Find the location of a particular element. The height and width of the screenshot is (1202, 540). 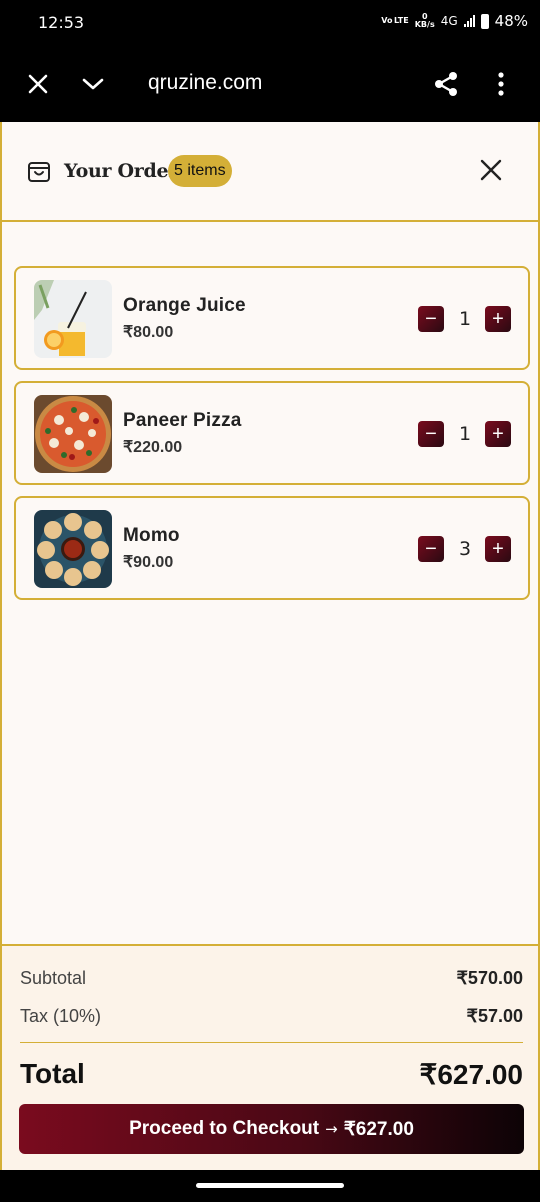

battery-level: 48% is located at coordinates (511, 21).